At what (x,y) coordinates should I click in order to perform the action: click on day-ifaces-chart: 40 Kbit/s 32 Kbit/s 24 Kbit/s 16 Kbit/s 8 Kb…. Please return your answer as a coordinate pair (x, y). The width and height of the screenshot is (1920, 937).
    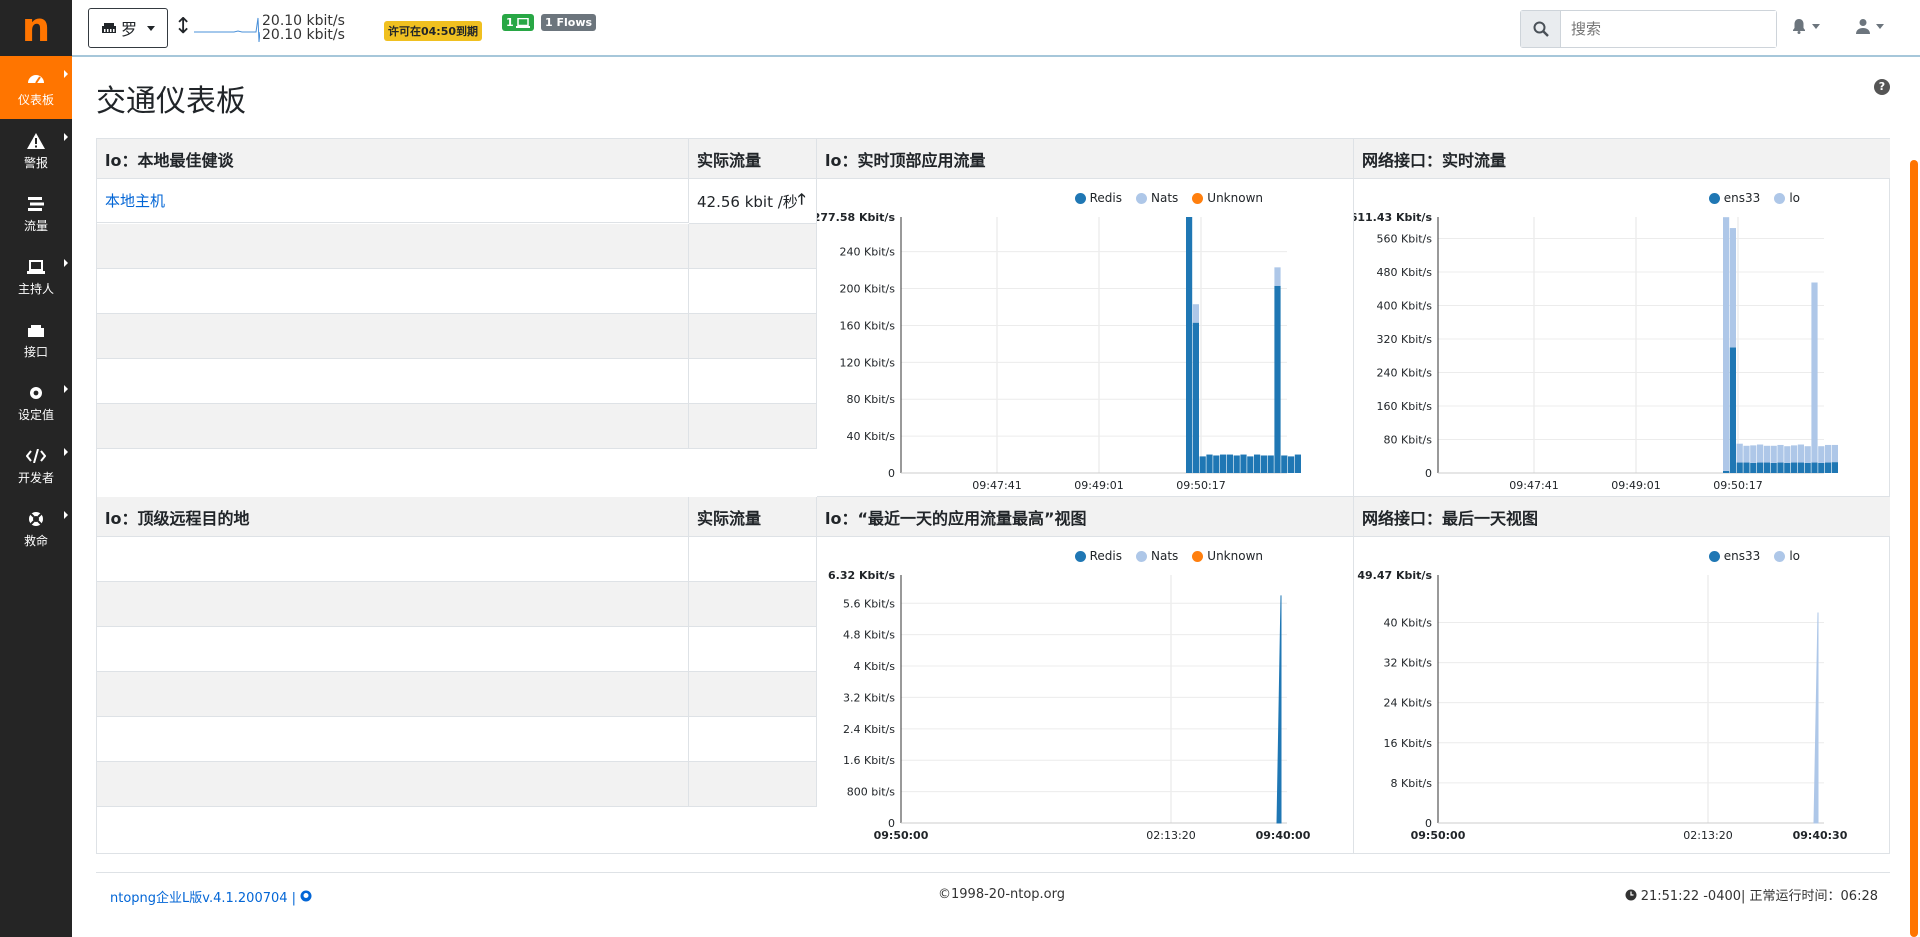
    Looking at the image, I should click on (1622, 695).